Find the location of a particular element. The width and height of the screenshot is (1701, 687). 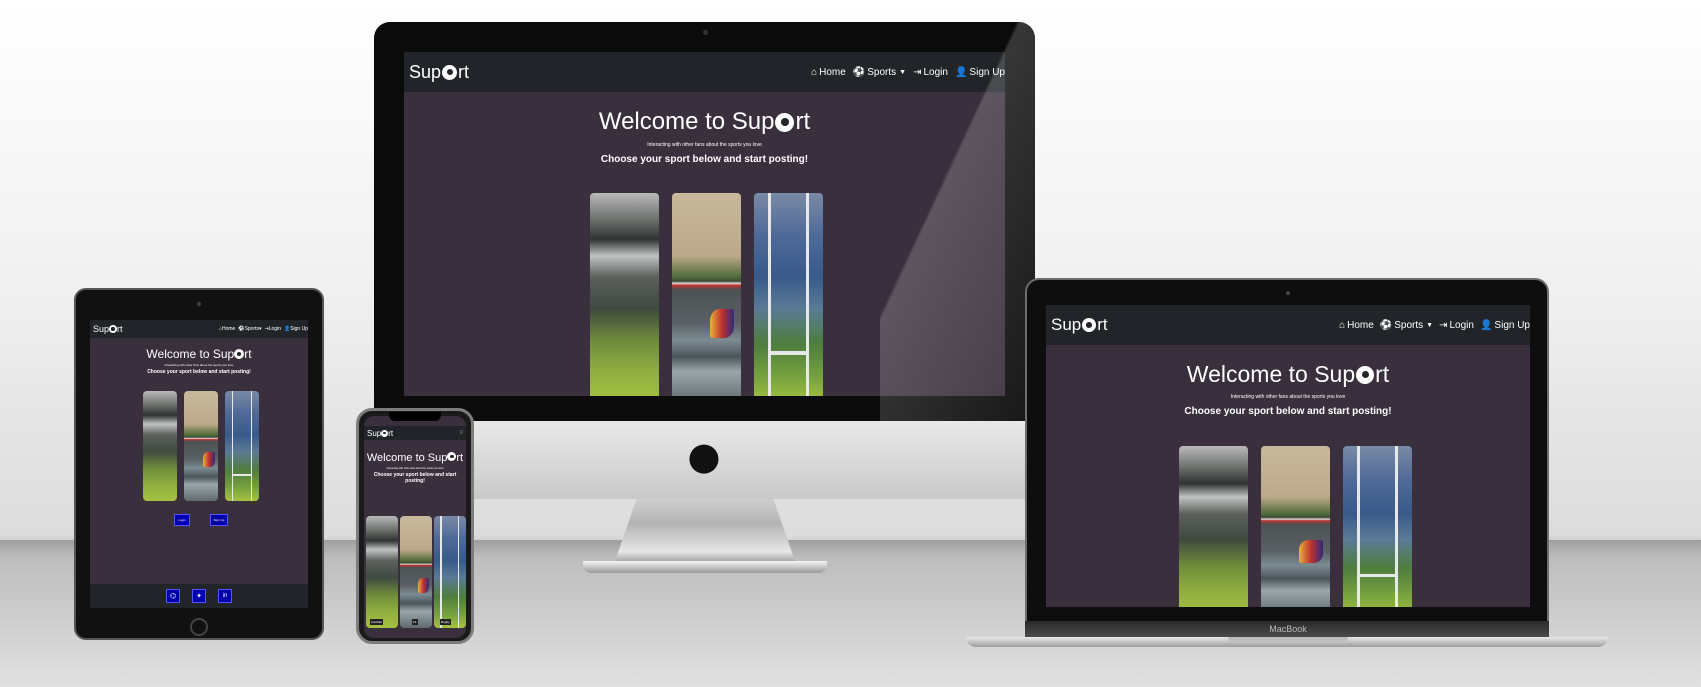

chevron-down-icon: ▾ is located at coordinates (260, 329).